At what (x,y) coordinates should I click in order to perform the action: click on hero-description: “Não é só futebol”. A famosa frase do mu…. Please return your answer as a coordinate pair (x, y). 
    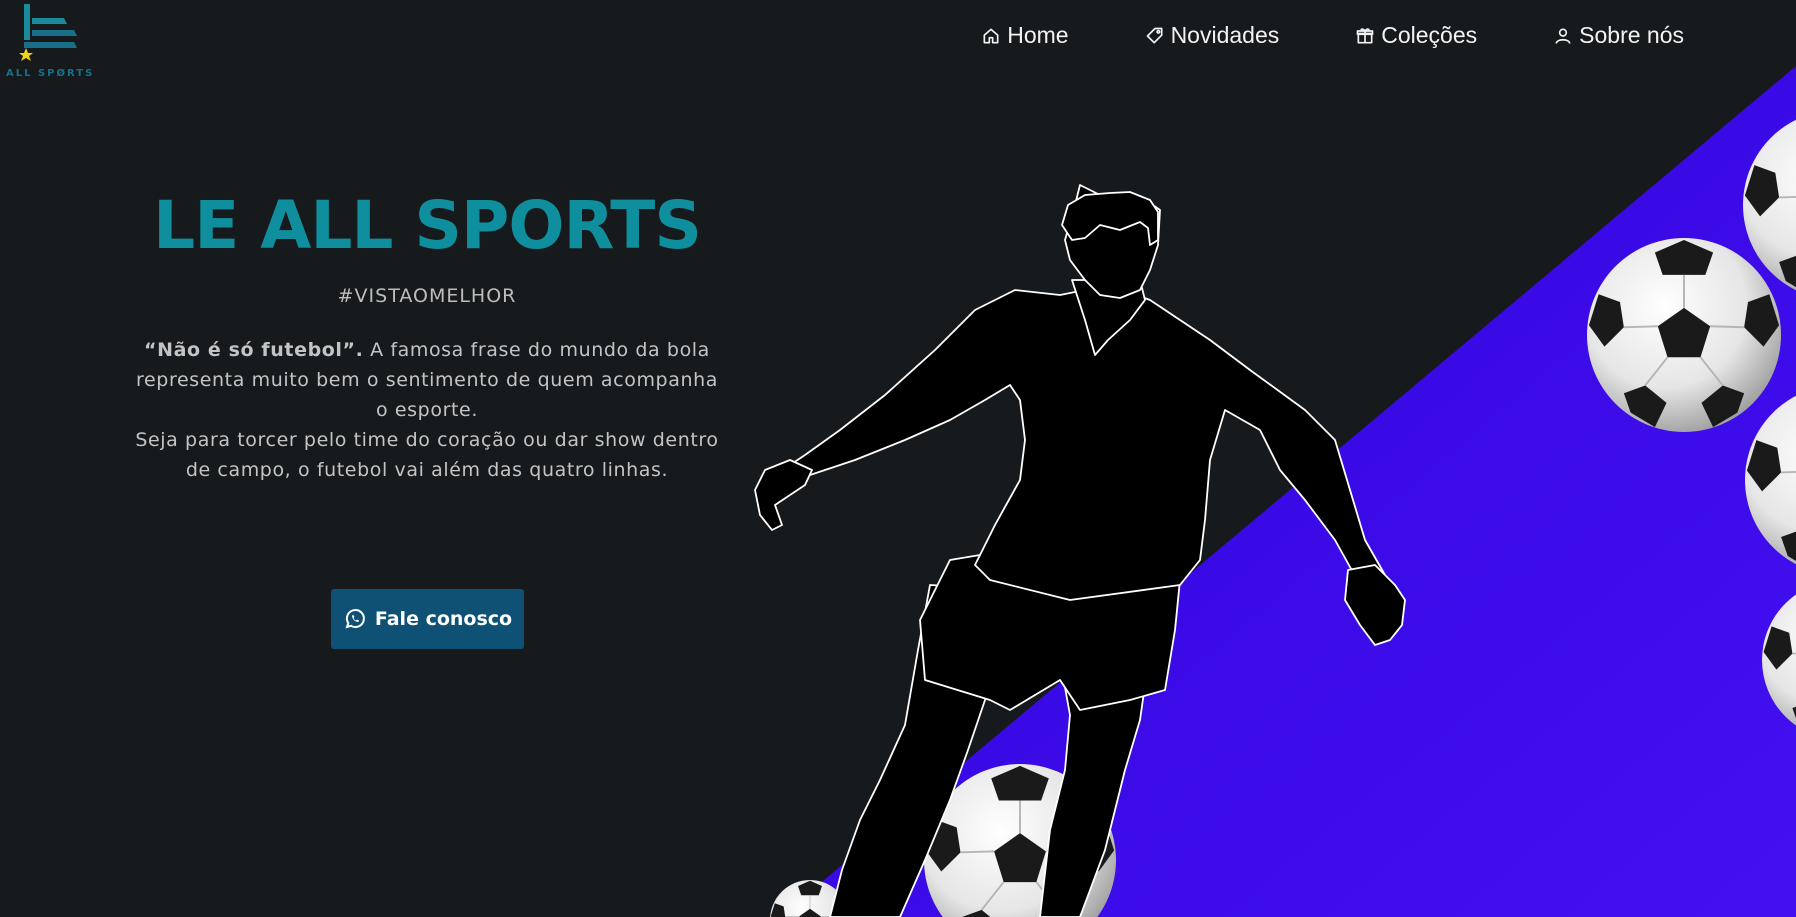
    Looking at the image, I should click on (427, 410).